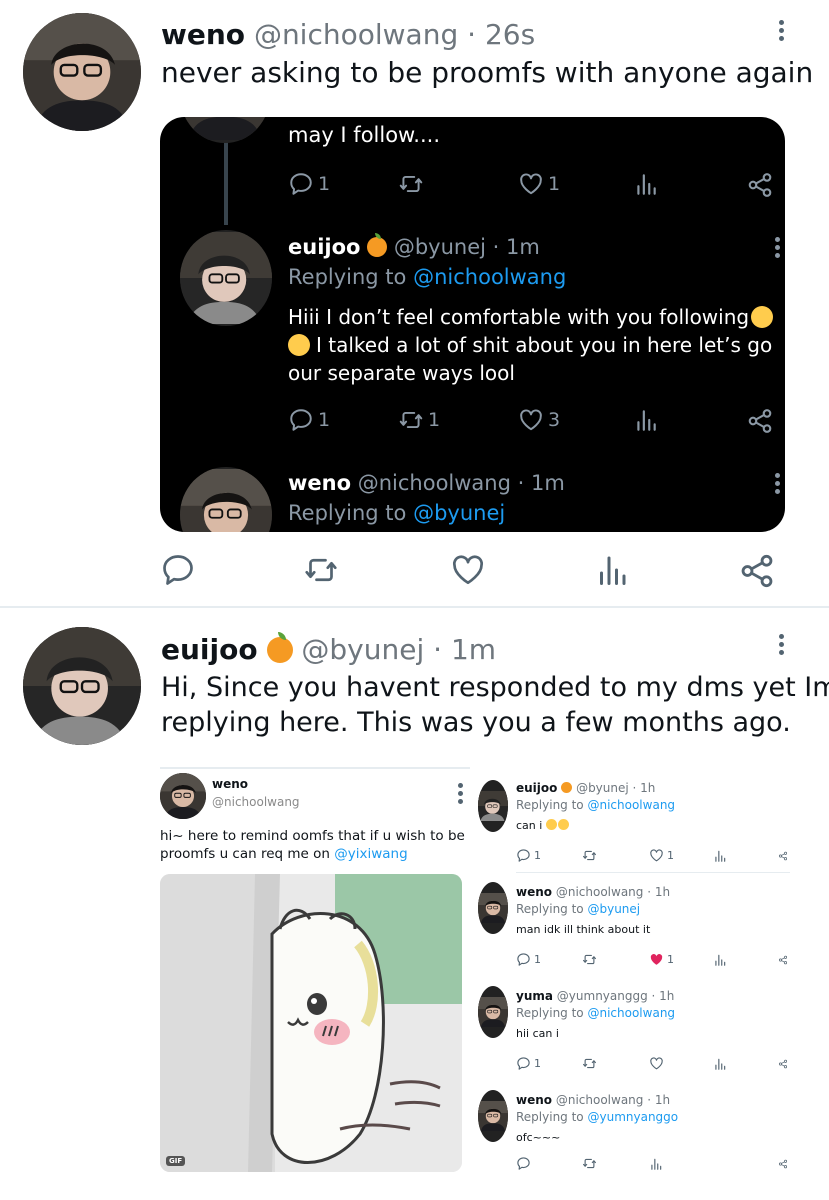 Image resolution: width=829 pixels, height=1200 pixels. What do you see at coordinates (501, 34) in the screenshot?
I see `timestamp: · 26s` at bounding box center [501, 34].